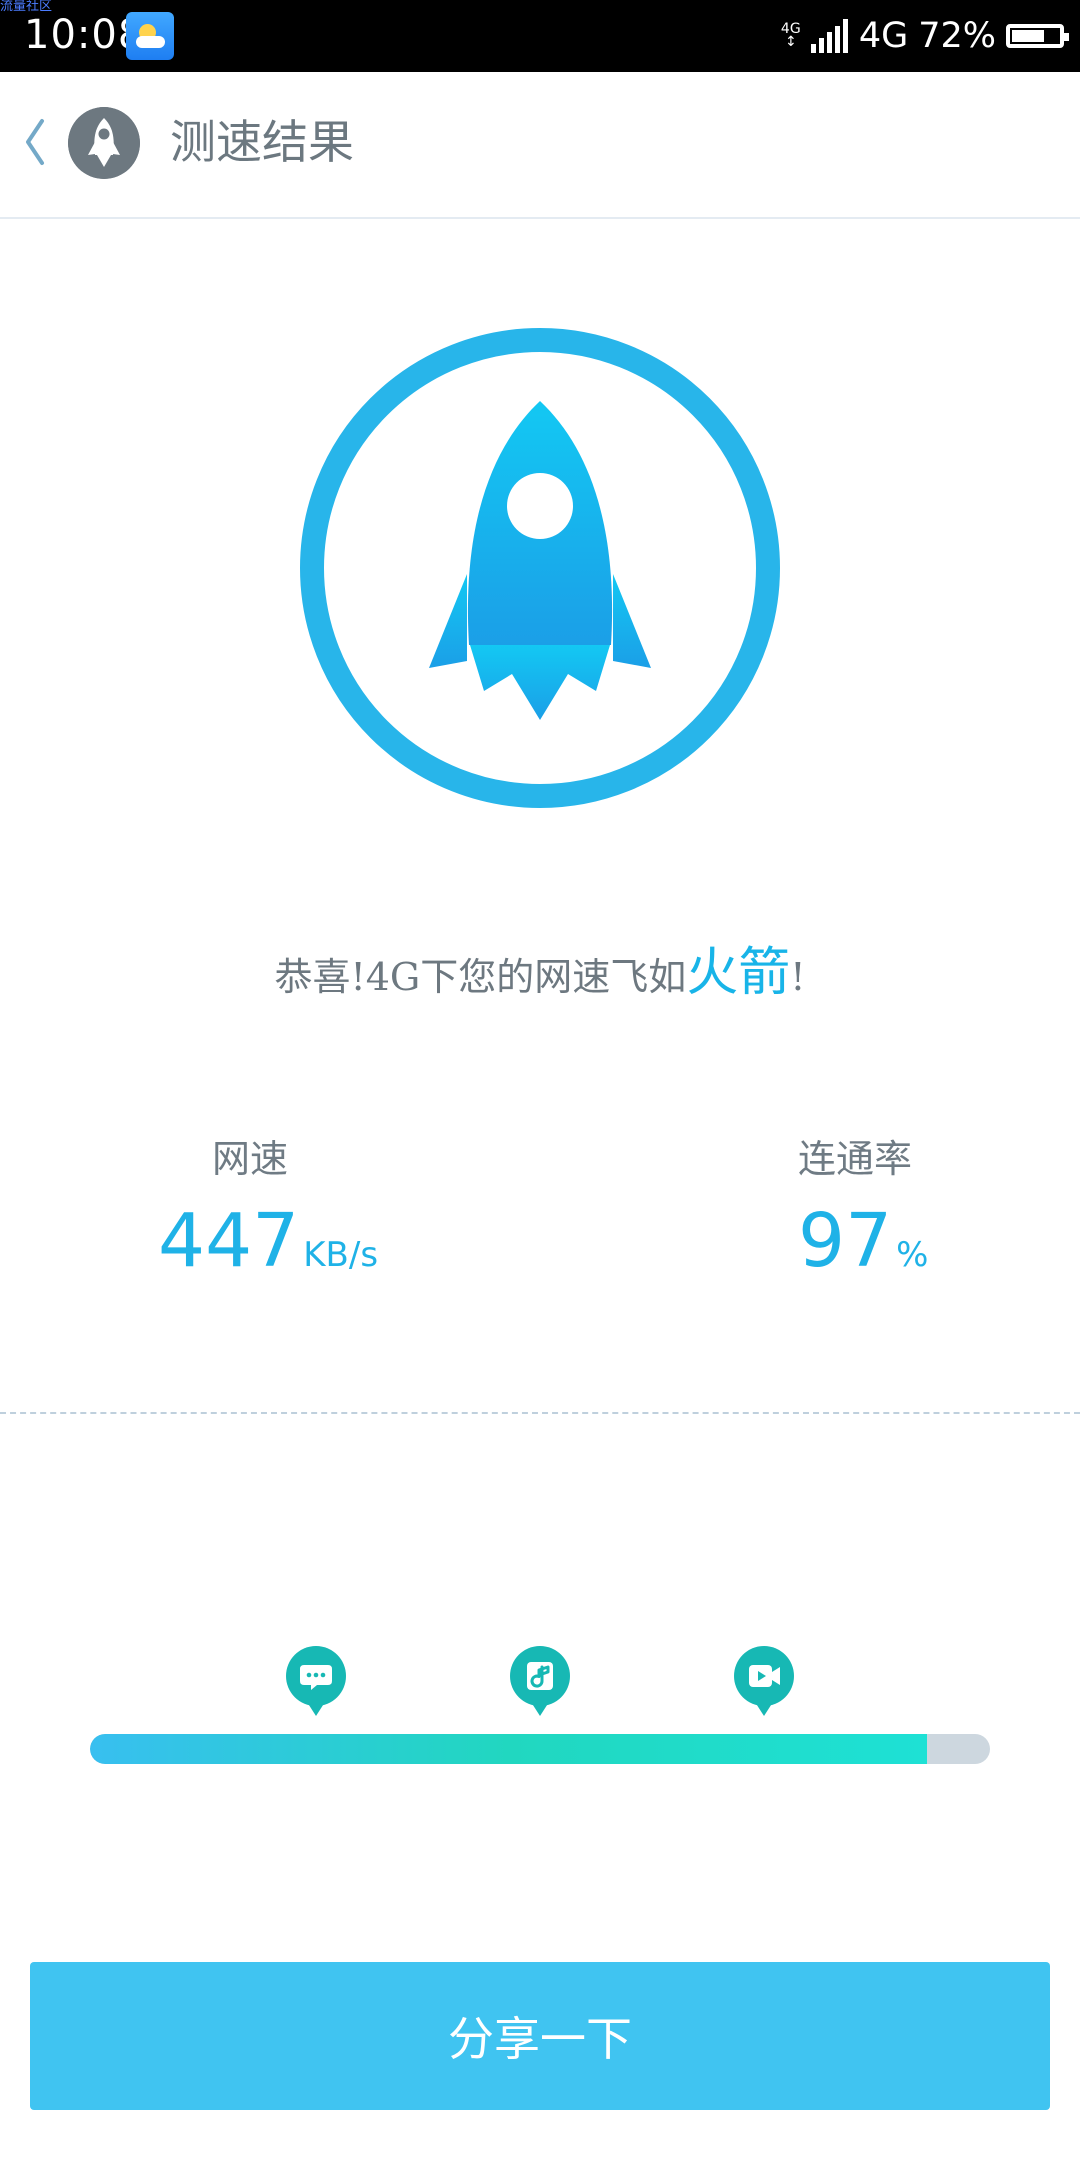 This screenshot has height=2160, width=1080. I want to click on weather-icon, so click(150, 36).